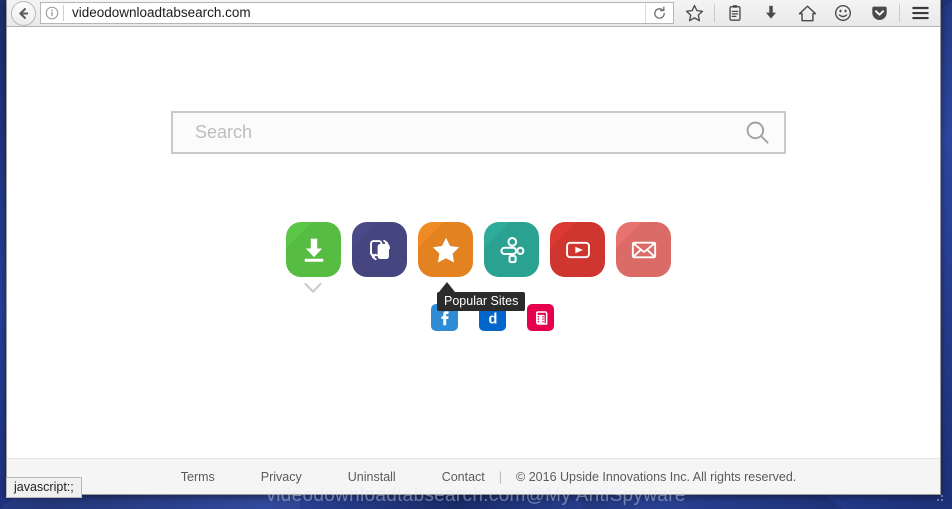 This screenshot has height=509, width=952. Describe the element at coordinates (354, 13) in the screenshot. I see `url-text: videodownloadtabsearch.com` at that location.